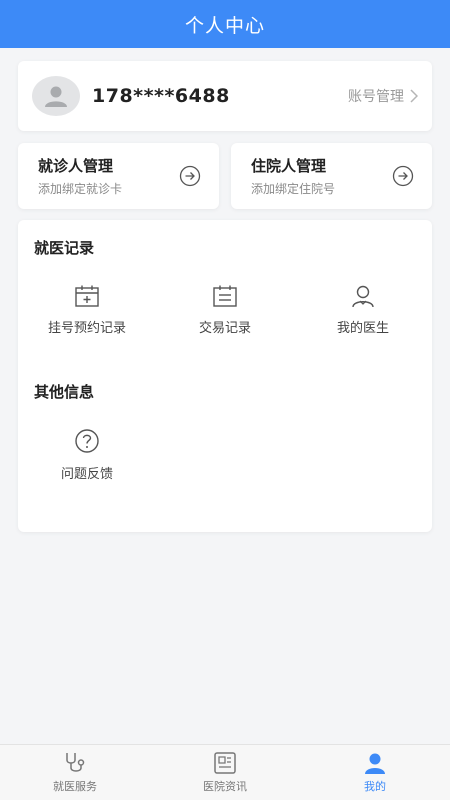 The width and height of the screenshot is (450, 800). Describe the element at coordinates (87, 310) in the screenshot. I see `appointment-records-item: 挂号预约记录` at that location.